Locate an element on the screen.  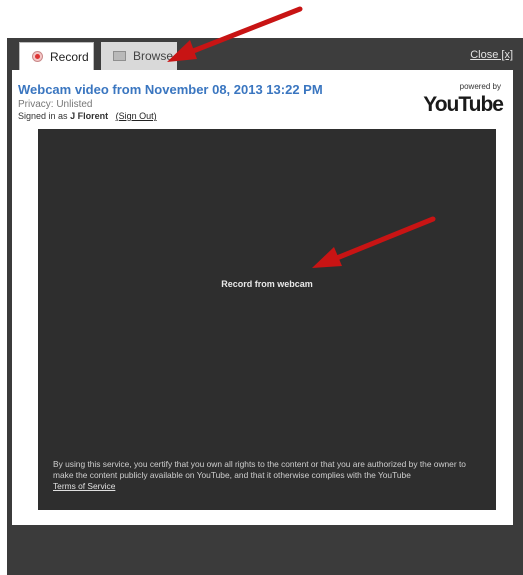
powered-by-label: powered by is located at coordinates (480, 86).